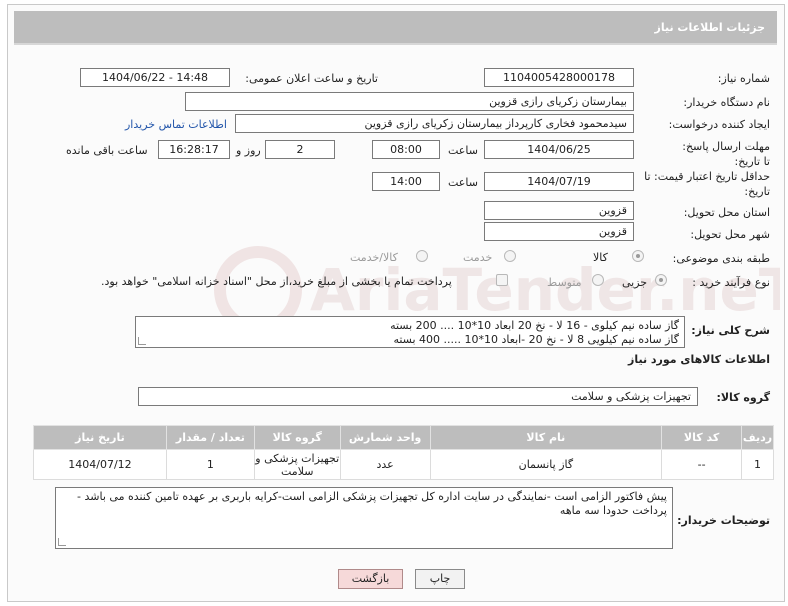 This screenshot has height=606, width=788. What do you see at coordinates (463, 150) in the screenshot?
I see `reply-time-label: ساعت` at bounding box center [463, 150].